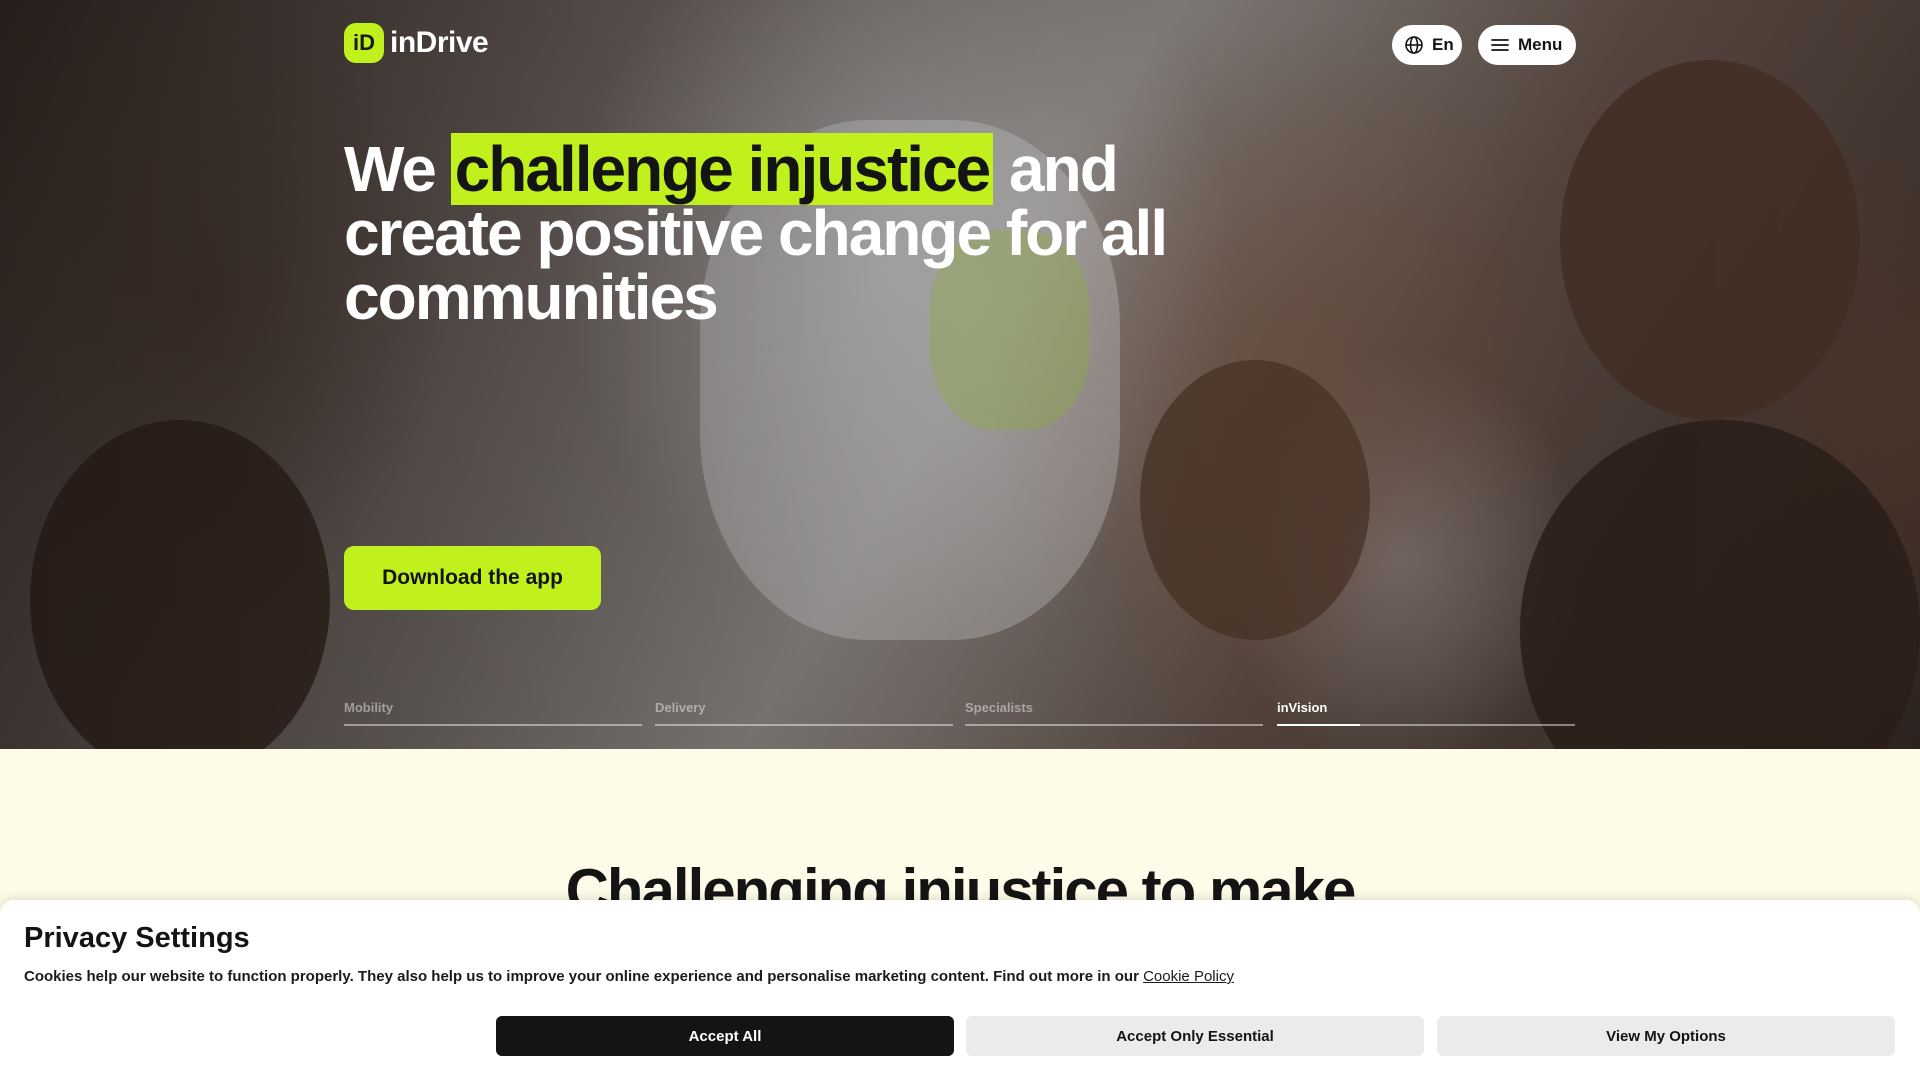 The width and height of the screenshot is (1920, 1080). I want to click on tab-mobility: Mobility, so click(493, 713).